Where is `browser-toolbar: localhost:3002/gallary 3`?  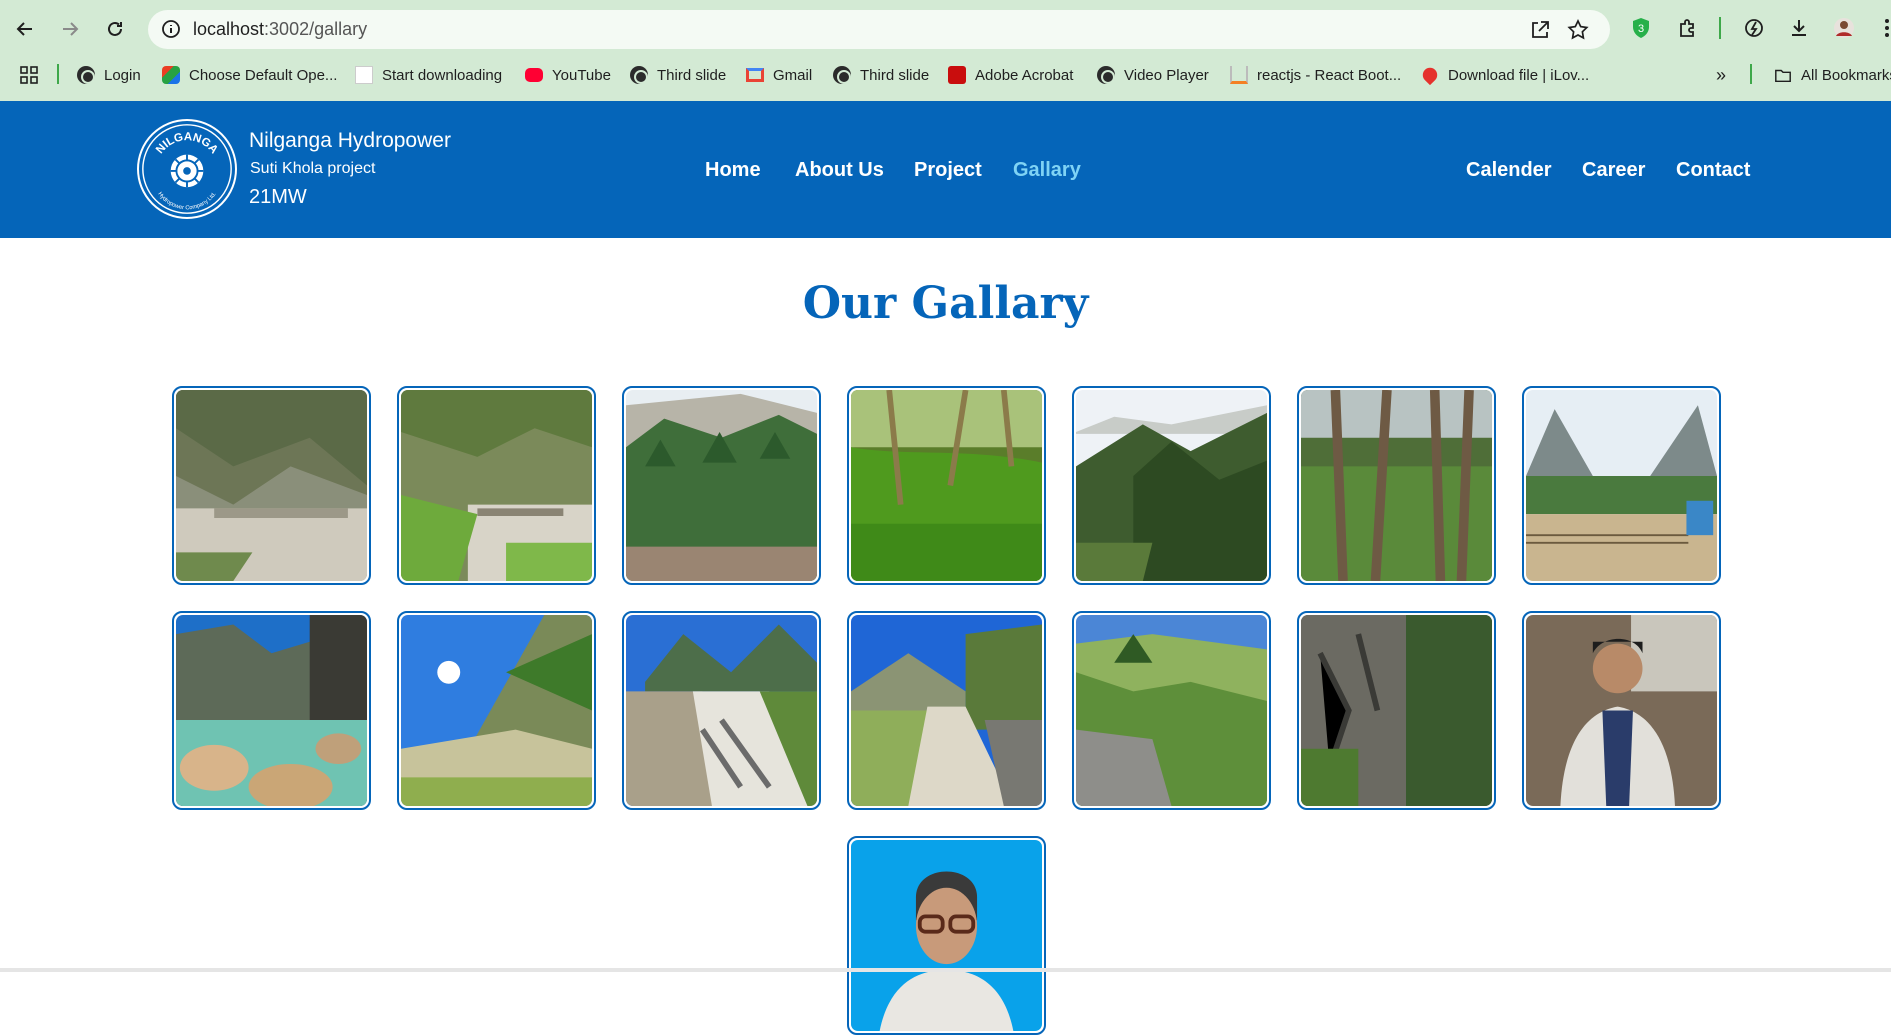 browser-toolbar: localhost:3002/gallary 3 is located at coordinates (945, 28).